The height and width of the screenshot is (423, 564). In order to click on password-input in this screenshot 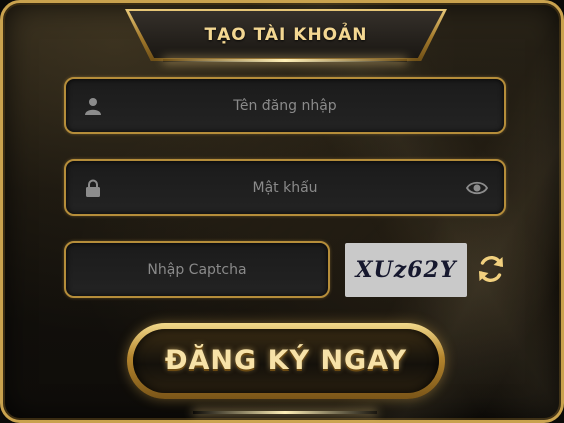, I will do `click(285, 187)`.